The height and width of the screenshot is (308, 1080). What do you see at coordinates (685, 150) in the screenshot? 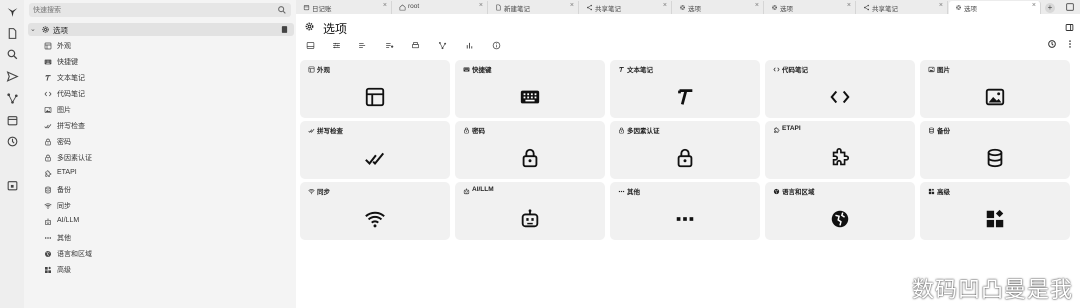
I see `options-card: 多因素认证` at bounding box center [685, 150].